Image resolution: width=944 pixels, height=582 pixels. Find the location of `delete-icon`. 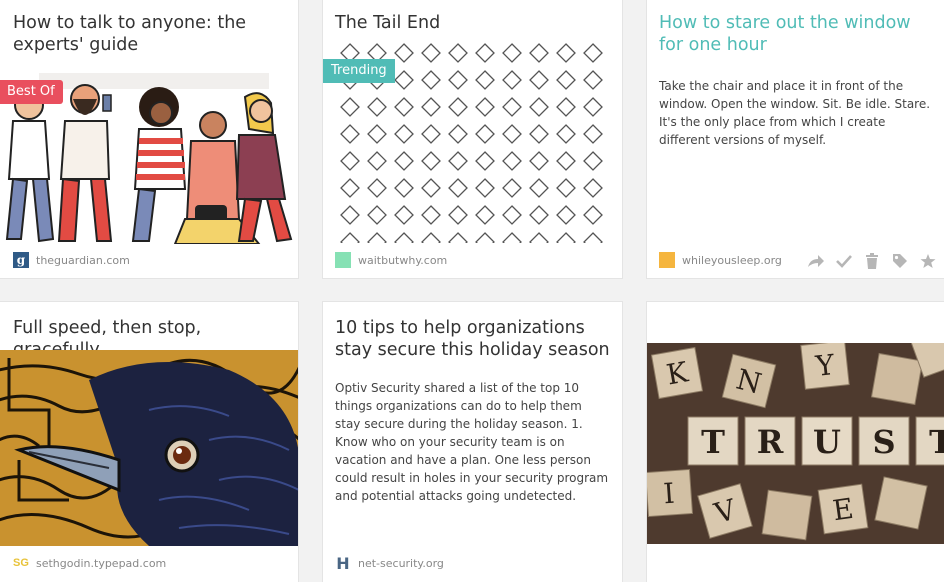

delete-icon is located at coordinates (872, 261).